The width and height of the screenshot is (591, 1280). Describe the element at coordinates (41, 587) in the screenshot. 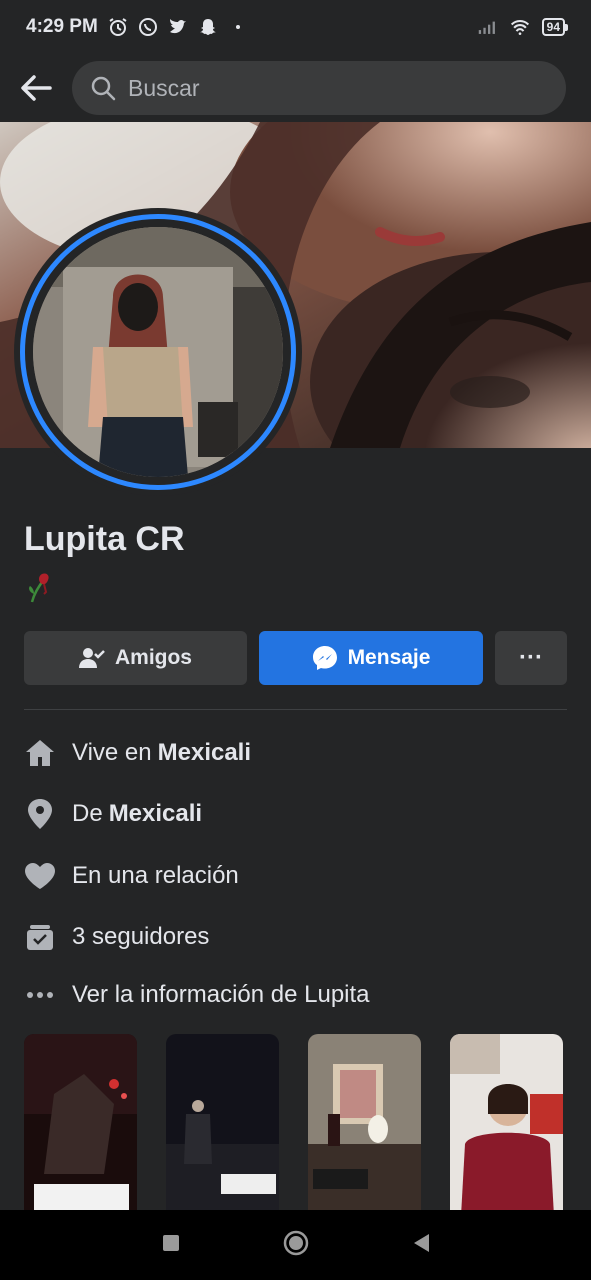

I see `wilted-rose-icon` at that location.